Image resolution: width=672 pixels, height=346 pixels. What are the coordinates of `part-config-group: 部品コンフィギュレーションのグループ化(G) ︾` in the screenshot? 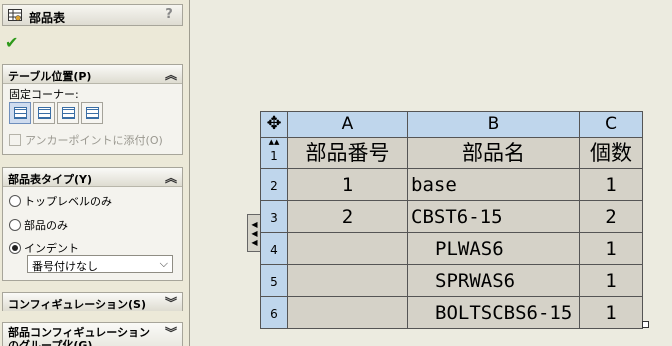 It's located at (92, 334).